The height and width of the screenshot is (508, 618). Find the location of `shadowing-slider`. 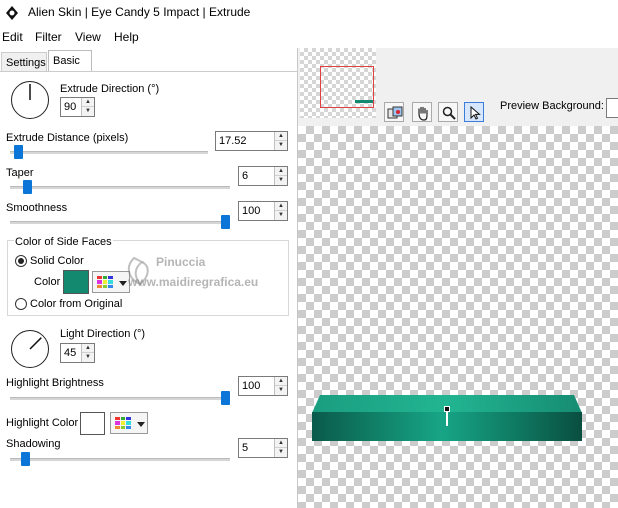

shadowing-slider is located at coordinates (25, 459).